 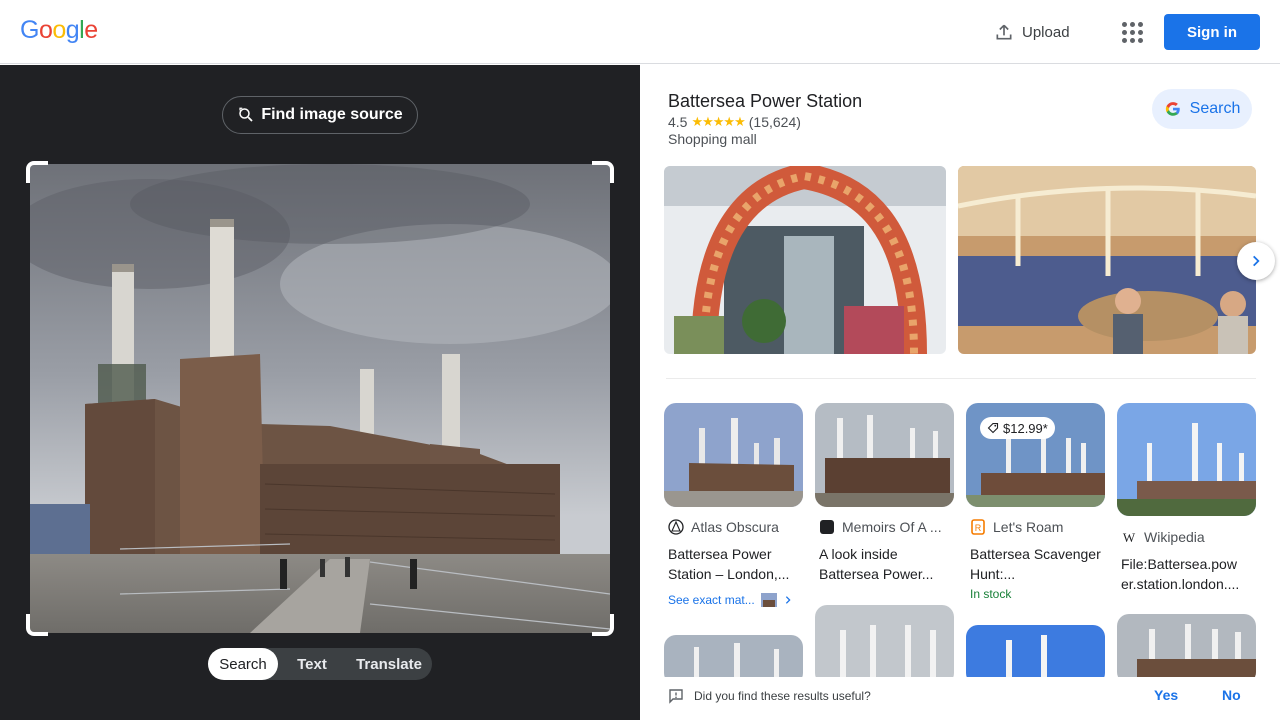 What do you see at coordinates (805, 260) in the screenshot?
I see `entity-photo-flowers` at bounding box center [805, 260].